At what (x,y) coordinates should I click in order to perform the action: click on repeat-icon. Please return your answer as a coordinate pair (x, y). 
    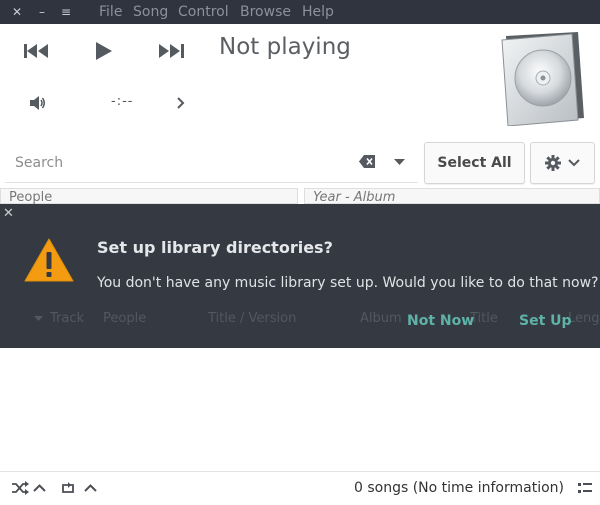
    Looking at the image, I should click on (68, 488).